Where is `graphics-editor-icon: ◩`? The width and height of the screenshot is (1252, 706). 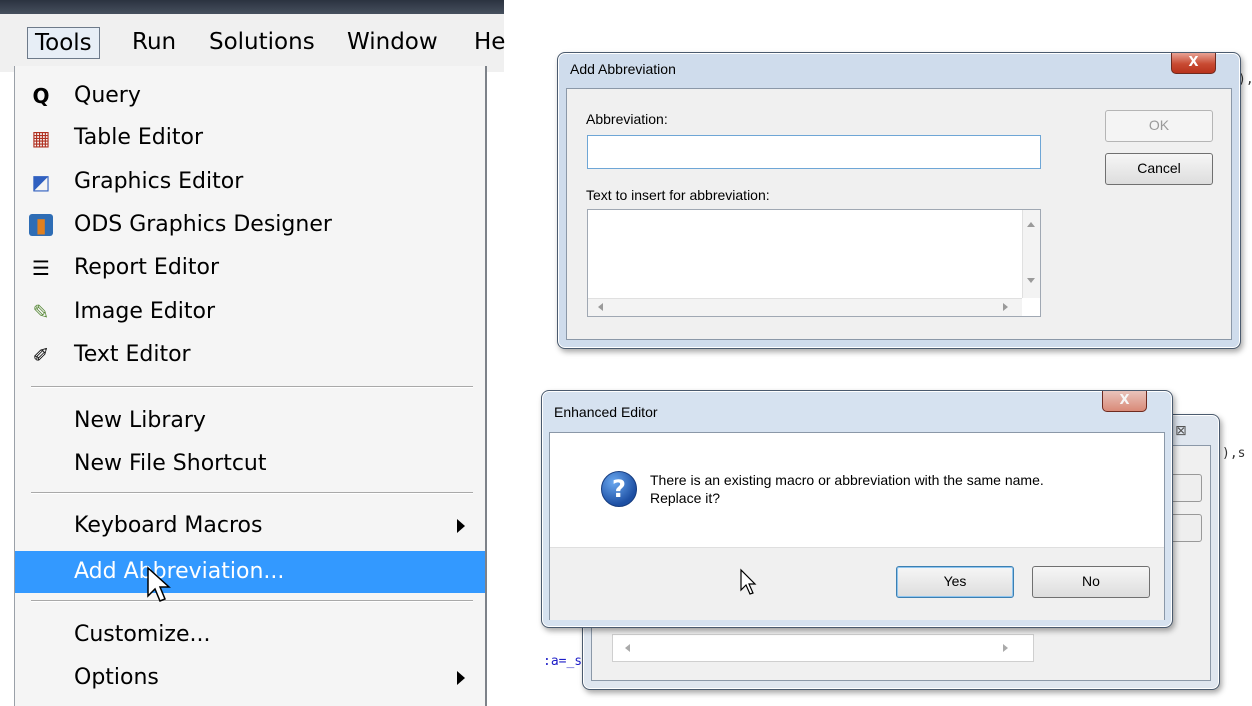
graphics-editor-icon: ◩ is located at coordinates (41, 182).